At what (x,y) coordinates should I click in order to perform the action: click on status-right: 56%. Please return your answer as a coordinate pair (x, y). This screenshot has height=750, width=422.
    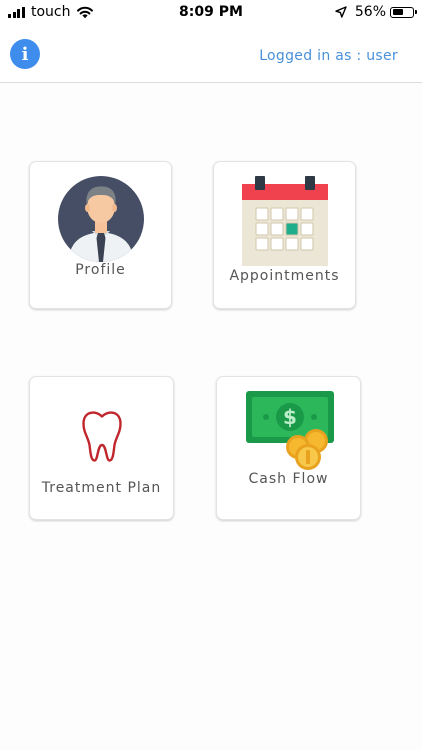
    Looking at the image, I should click on (376, 12).